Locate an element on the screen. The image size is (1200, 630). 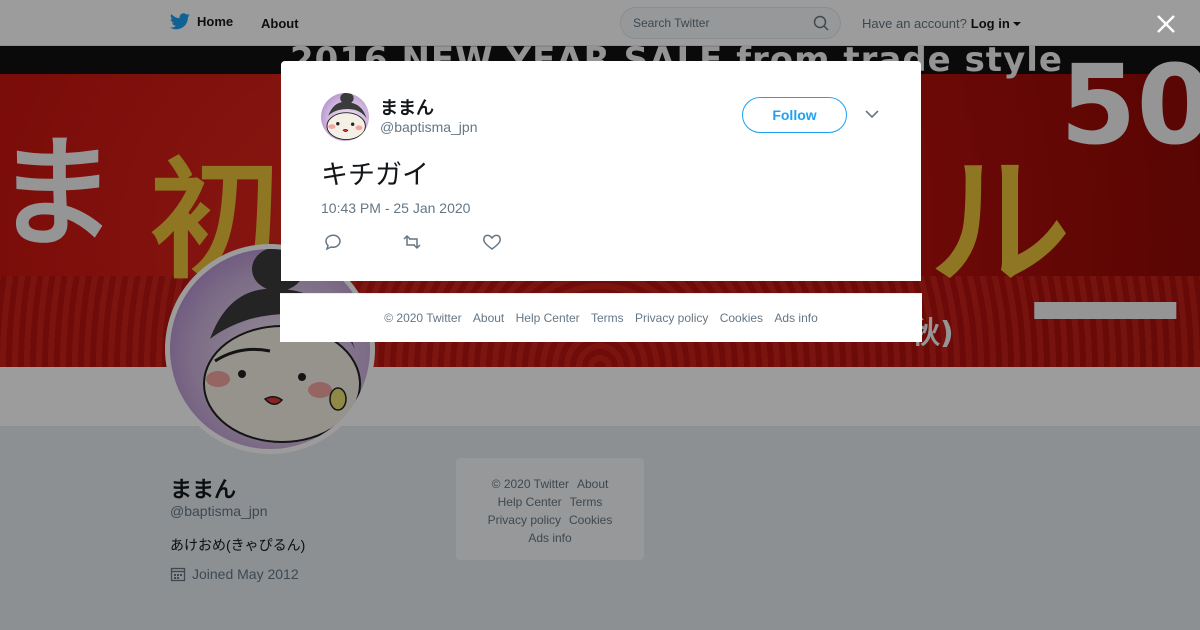
tweet-text: キチガイ is located at coordinates (375, 175).